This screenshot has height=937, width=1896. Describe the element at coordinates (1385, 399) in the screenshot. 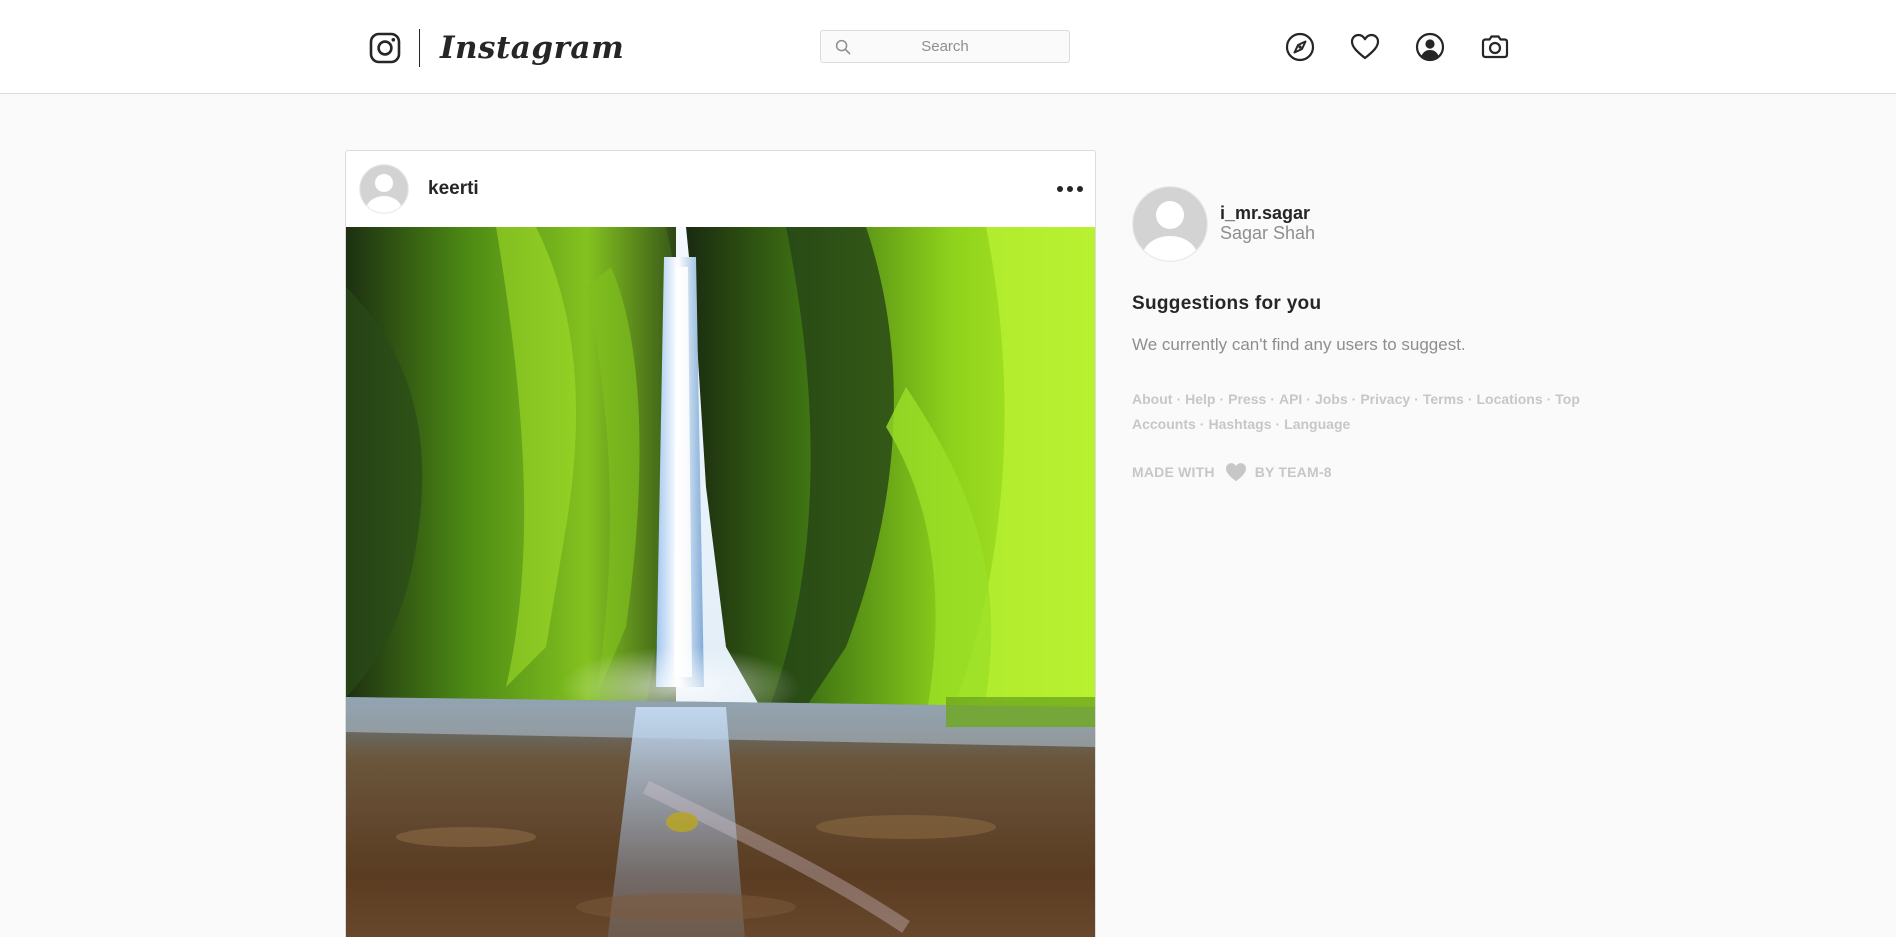

I see `footer-link-privacy: Privacy` at that location.